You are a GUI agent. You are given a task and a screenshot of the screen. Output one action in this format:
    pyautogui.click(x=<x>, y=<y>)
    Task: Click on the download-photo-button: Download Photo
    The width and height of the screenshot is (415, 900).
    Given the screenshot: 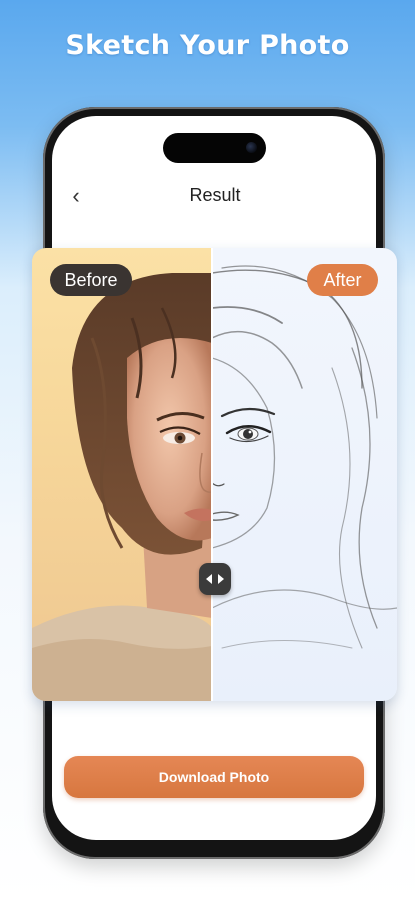 What is the action you would take?
    pyautogui.click(x=214, y=777)
    